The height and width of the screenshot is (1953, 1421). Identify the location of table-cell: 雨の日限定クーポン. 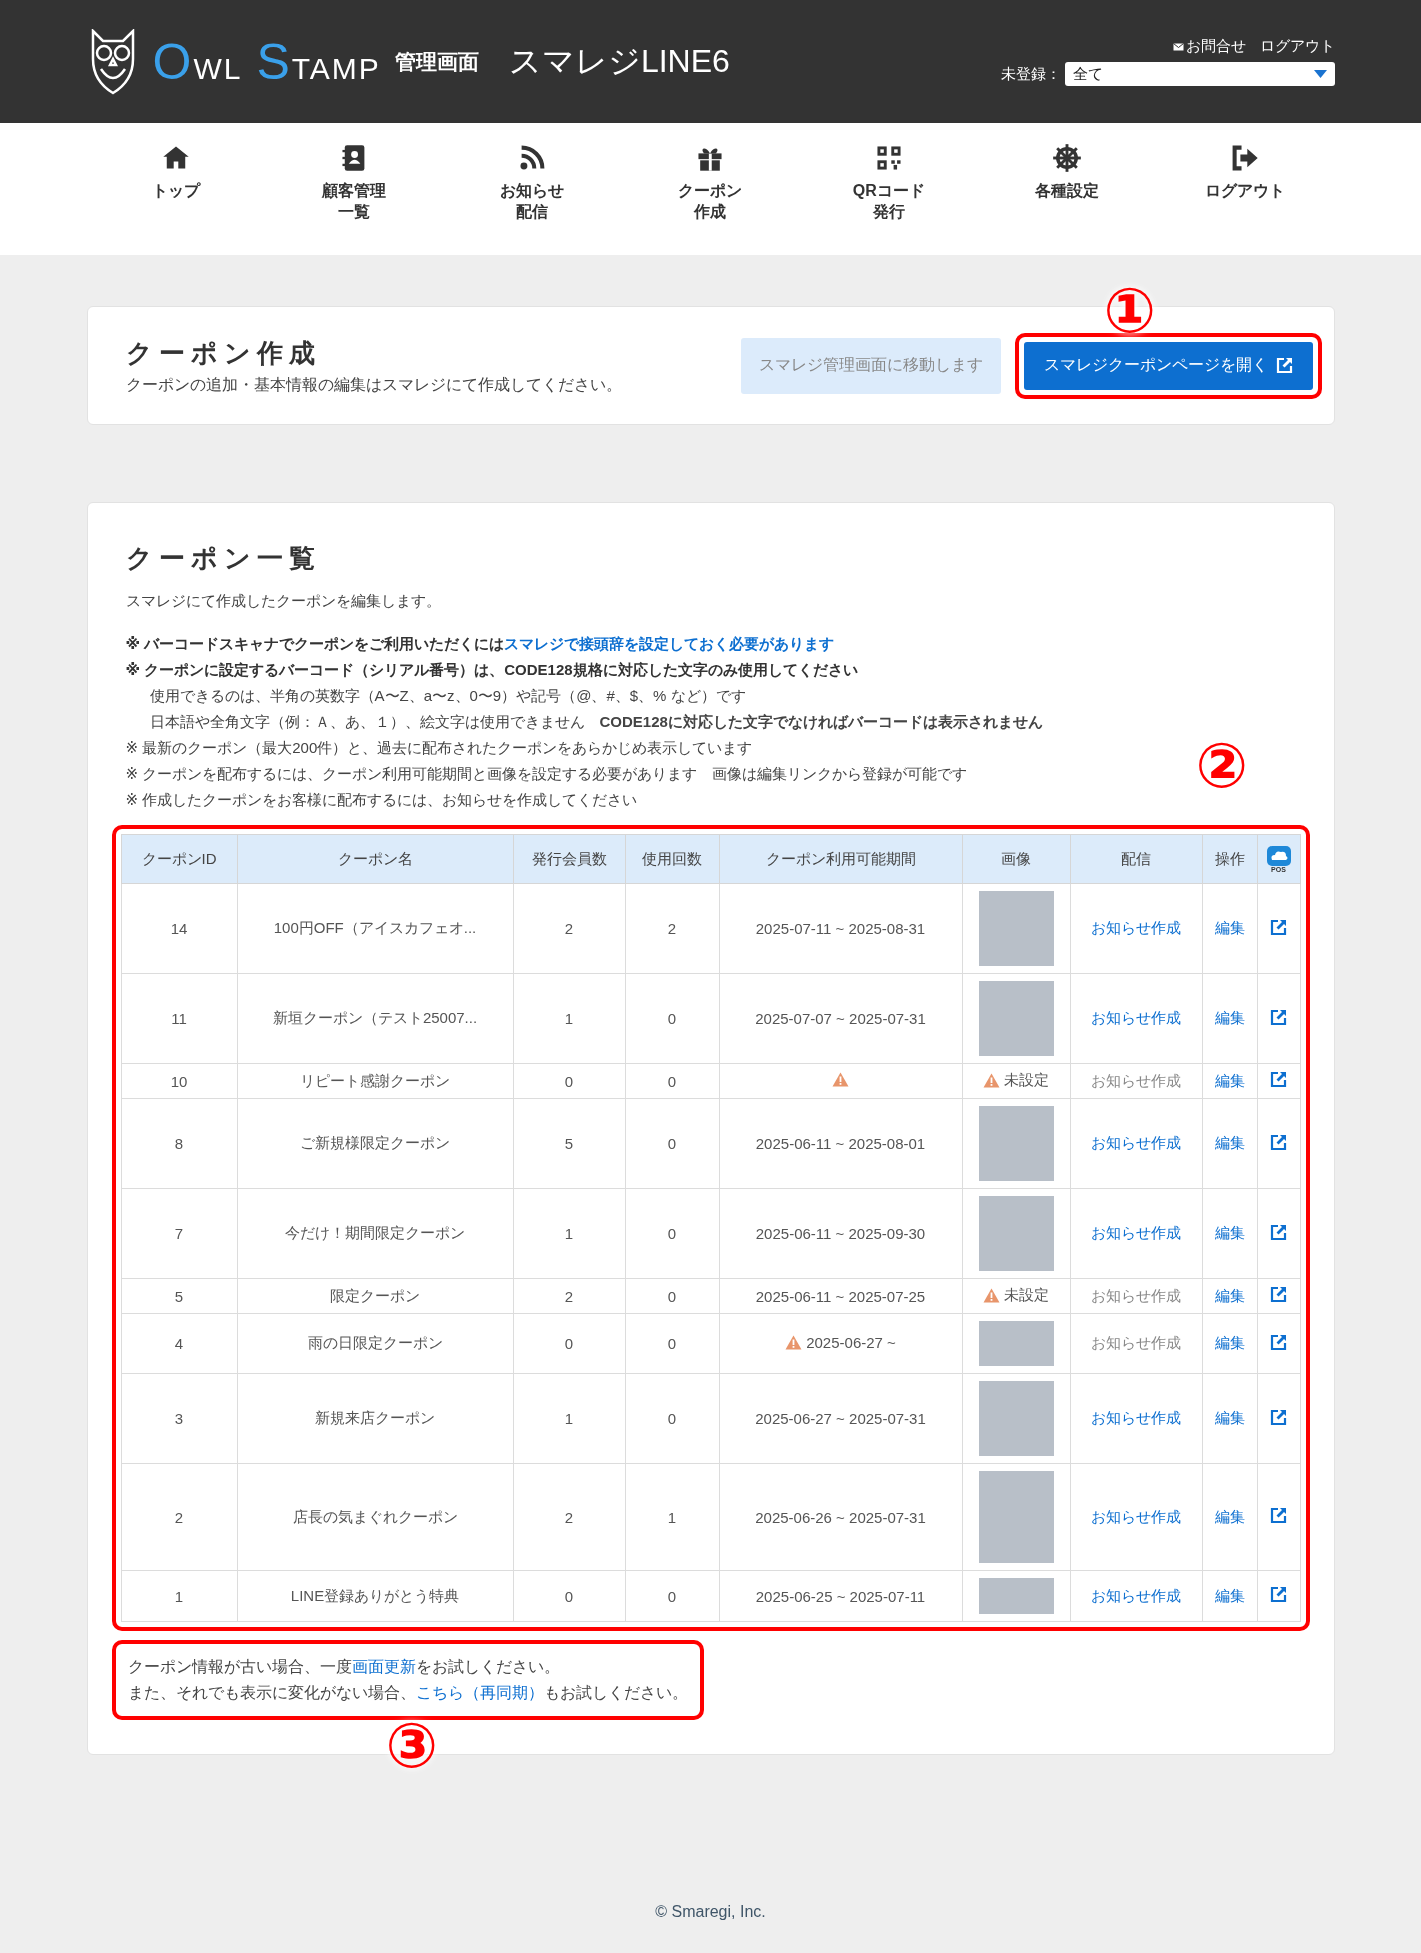
(375, 1343).